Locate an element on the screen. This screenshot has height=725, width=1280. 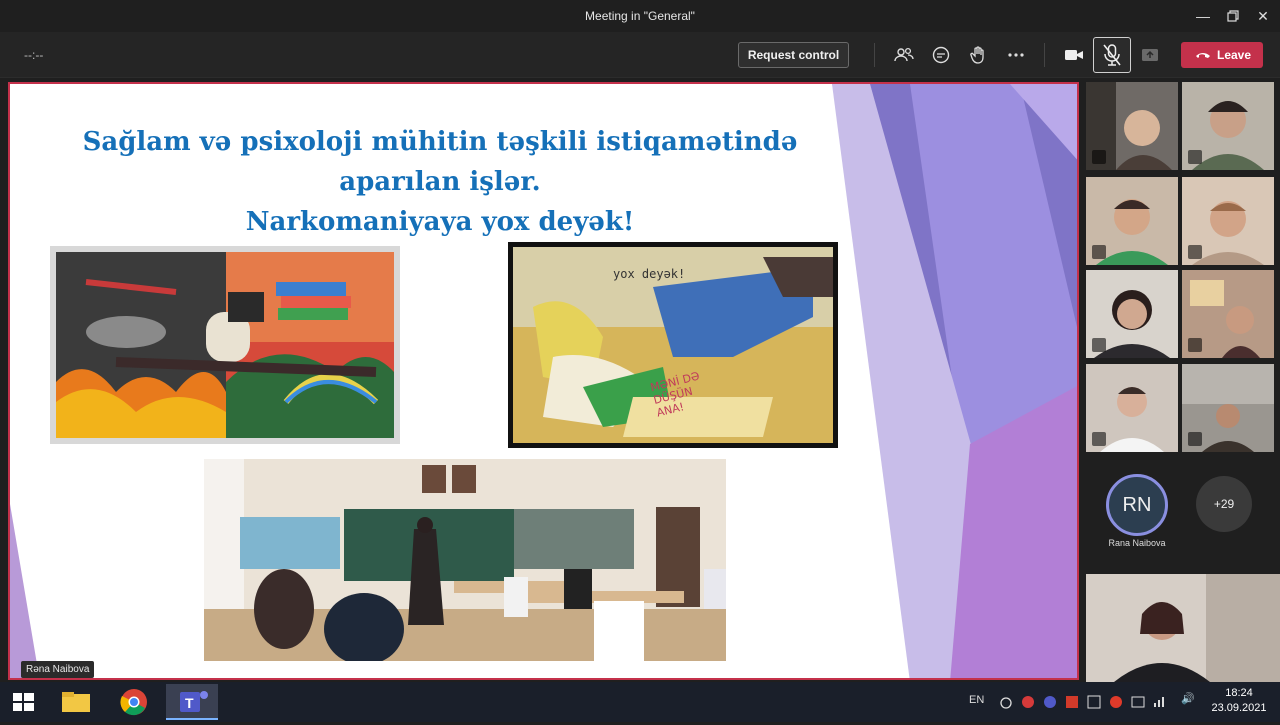
leave-label: Leave is located at coordinates (1234, 55).